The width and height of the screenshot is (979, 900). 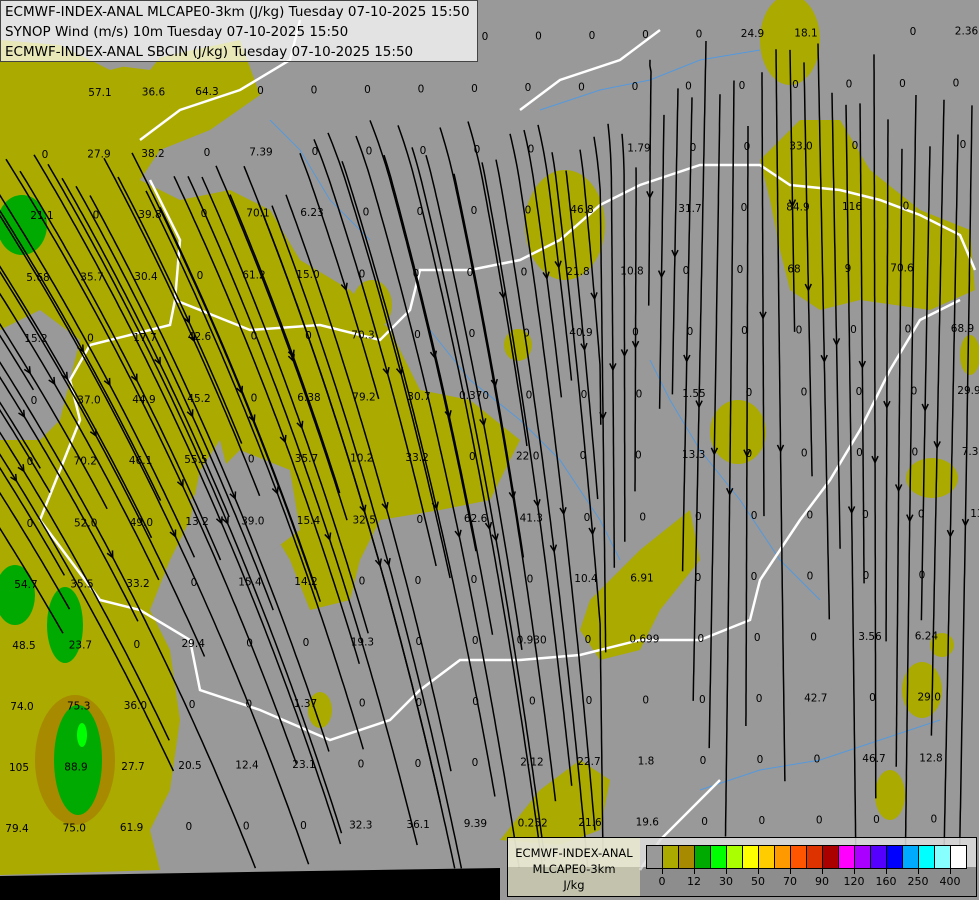 I want to click on station-value: 70.6, so click(x=902, y=268).